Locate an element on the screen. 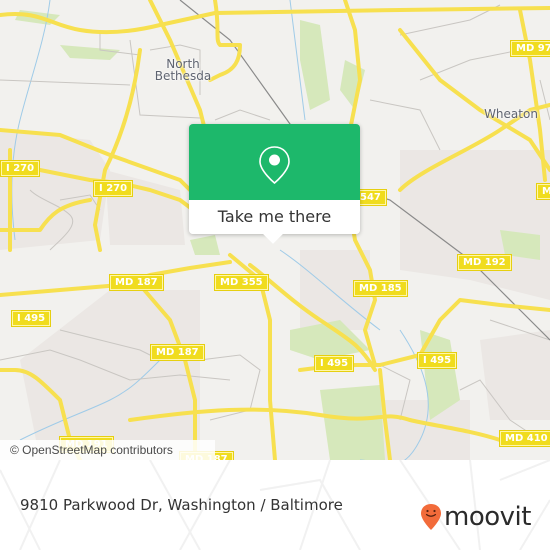  road-shield: M is located at coordinates (543, 191).